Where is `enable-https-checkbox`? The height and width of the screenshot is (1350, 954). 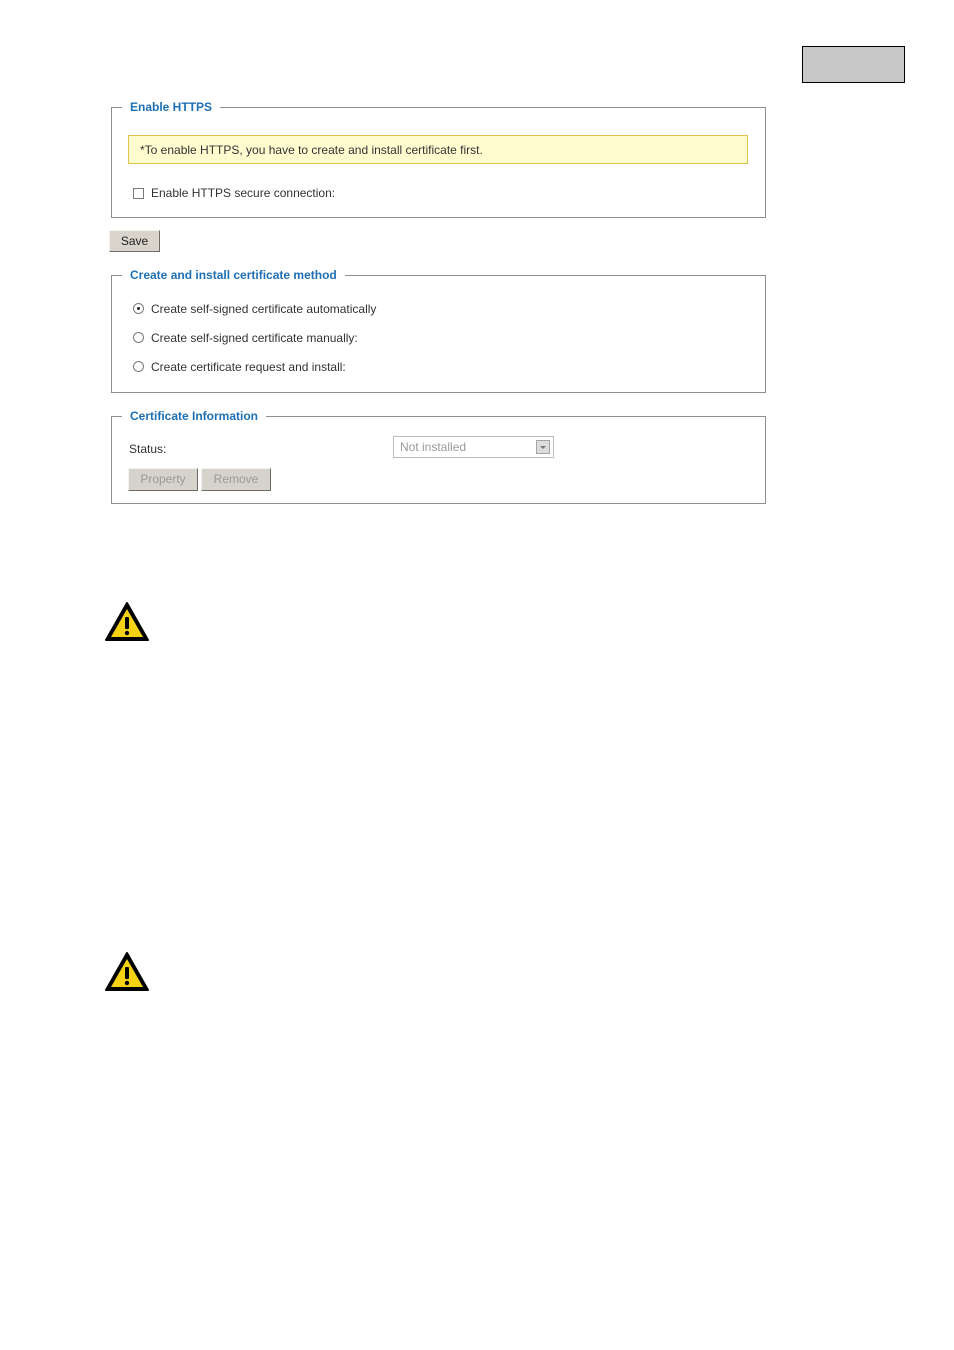 enable-https-checkbox is located at coordinates (138, 193).